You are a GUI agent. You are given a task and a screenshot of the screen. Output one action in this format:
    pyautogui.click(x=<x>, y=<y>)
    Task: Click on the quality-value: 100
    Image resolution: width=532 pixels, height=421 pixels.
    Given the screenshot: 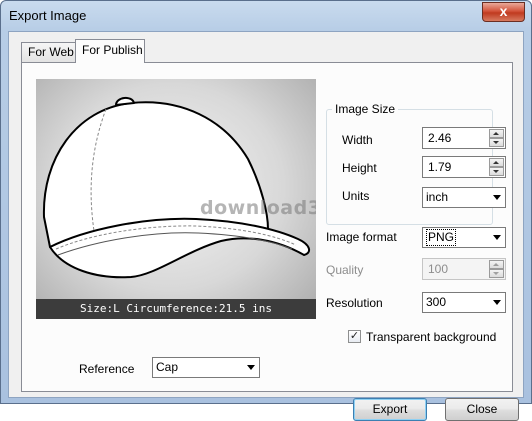 What is the action you would take?
    pyautogui.click(x=438, y=269)
    